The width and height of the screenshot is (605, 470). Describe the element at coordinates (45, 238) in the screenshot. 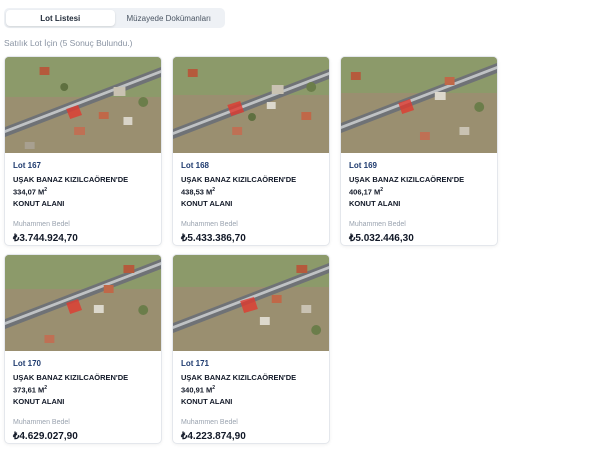

I see `lot-price: ₺3.744.924,70` at that location.